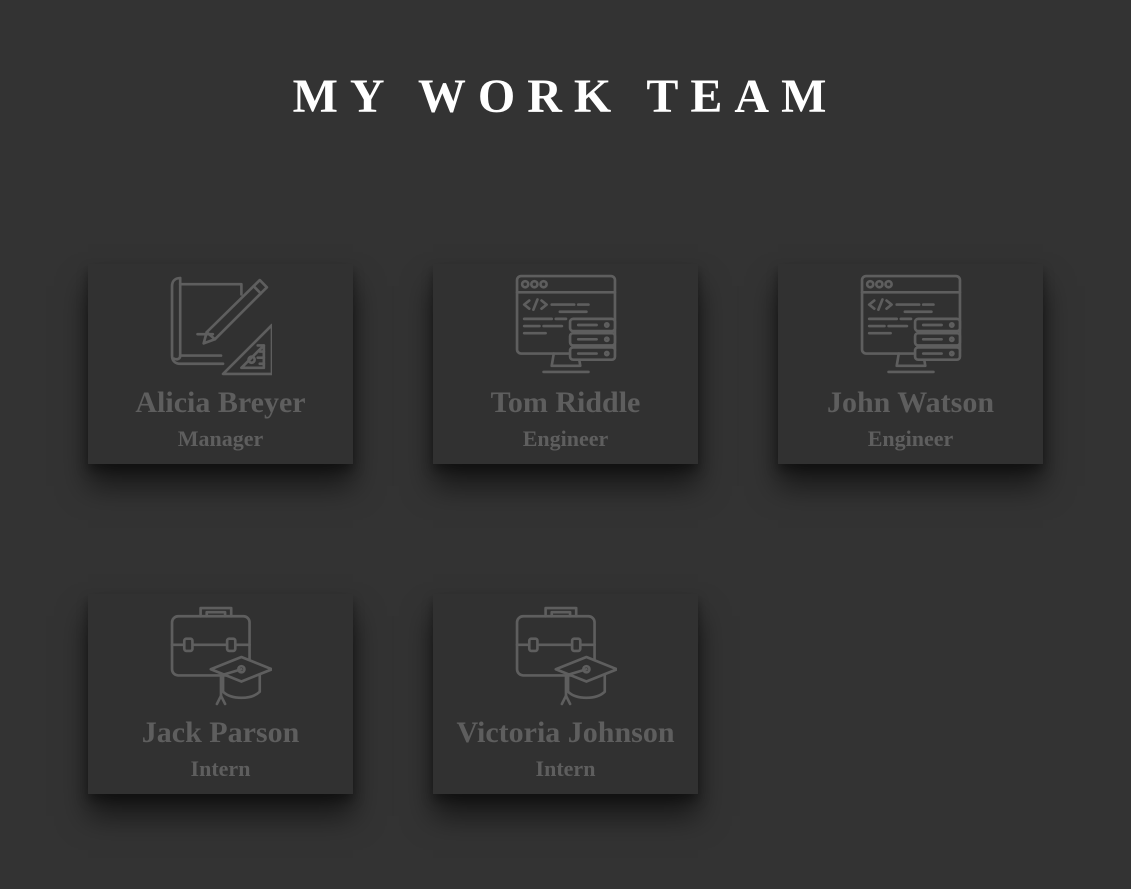  I want to click on member-name: Victoria Johnson, so click(565, 732).